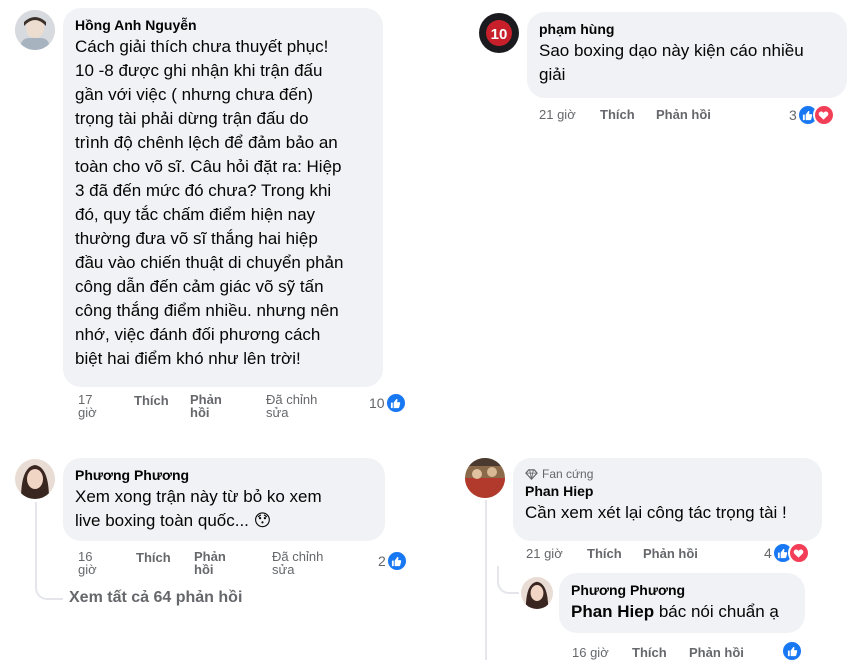 Image resolution: width=860 pixels, height=672 pixels. Describe the element at coordinates (671, 50) in the screenshot. I see `comment-line: Sao boxing dạo này kiện cáo nhiều` at that location.